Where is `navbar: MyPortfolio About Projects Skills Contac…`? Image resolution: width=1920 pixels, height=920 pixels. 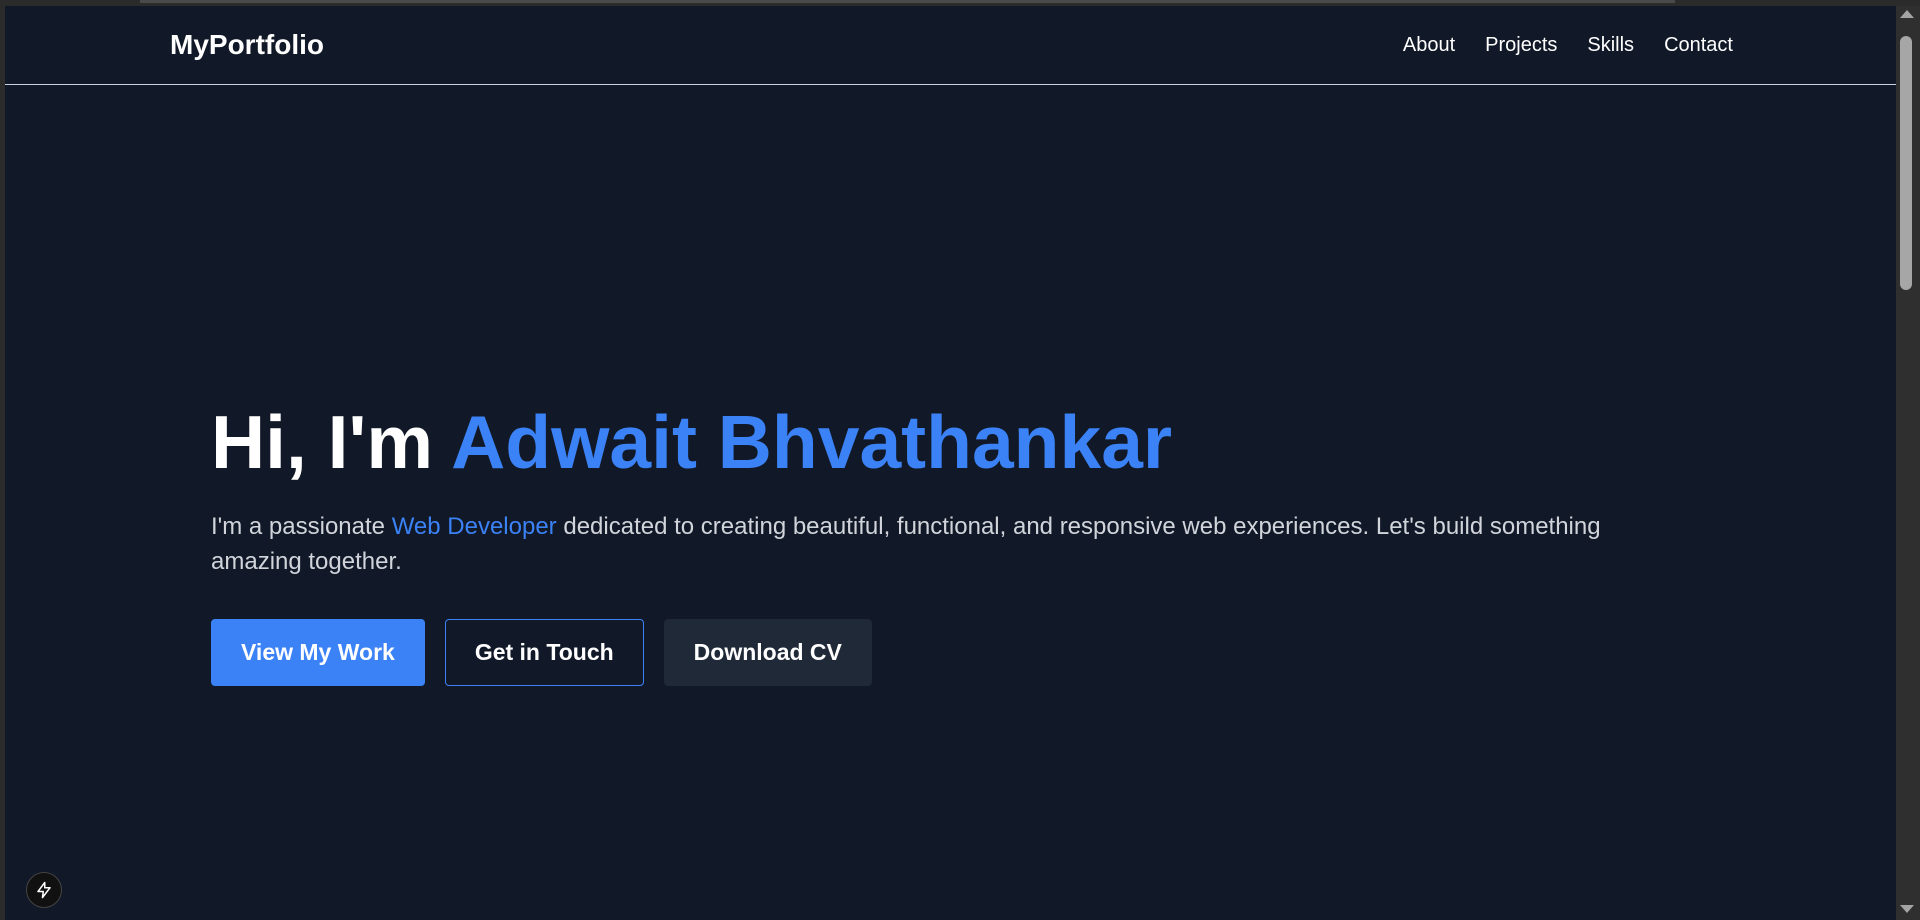 navbar: MyPortfolio About Projects Skills Contac… is located at coordinates (950, 45).